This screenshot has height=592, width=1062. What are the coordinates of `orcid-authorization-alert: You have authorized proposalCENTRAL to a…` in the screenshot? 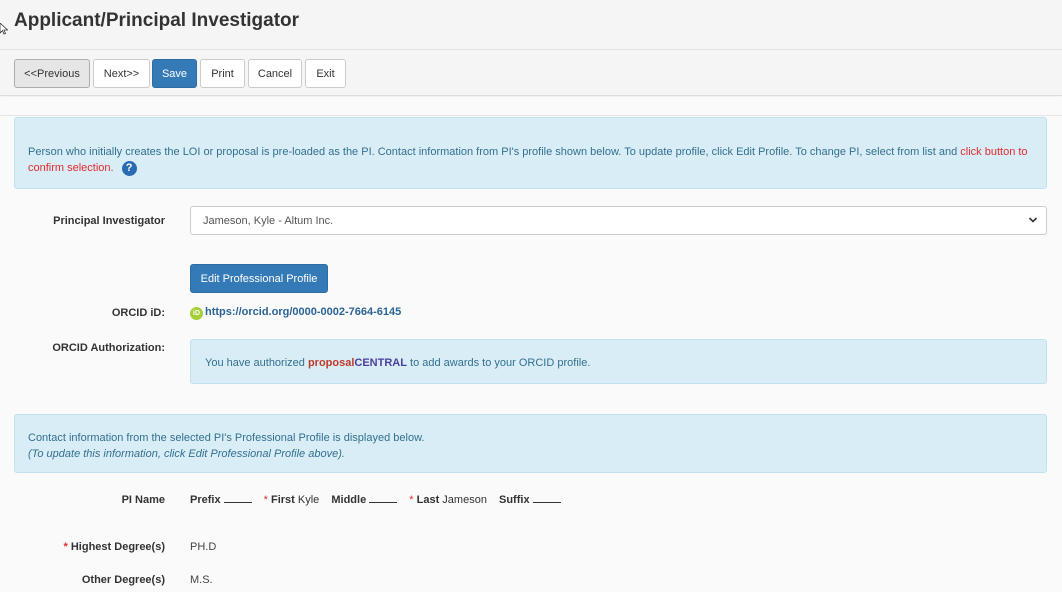 It's located at (618, 361).